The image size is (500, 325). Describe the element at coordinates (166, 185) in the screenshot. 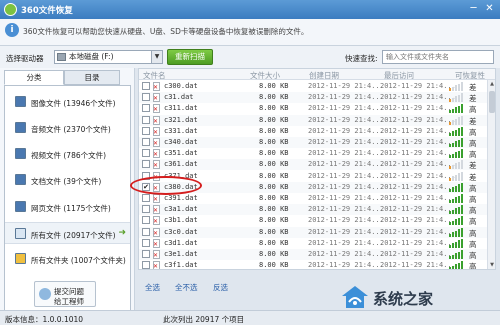

I see `highlight-ellipse` at that location.